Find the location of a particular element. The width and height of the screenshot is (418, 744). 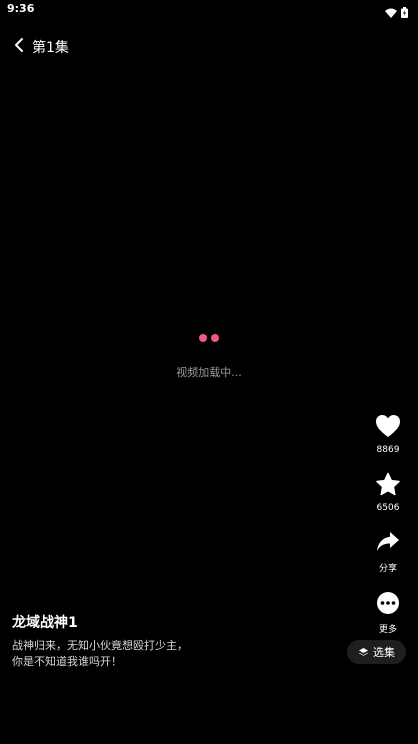

like-count: 8869 is located at coordinates (388, 450).